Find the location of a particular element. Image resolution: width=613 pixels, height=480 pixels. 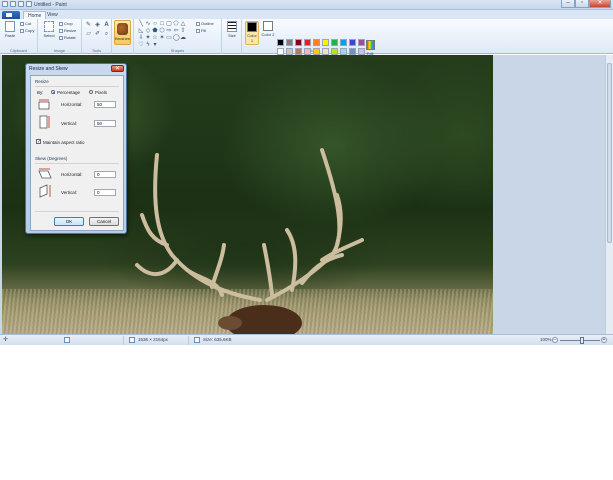

triangle-shape-icon: △ is located at coordinates (183, 24).